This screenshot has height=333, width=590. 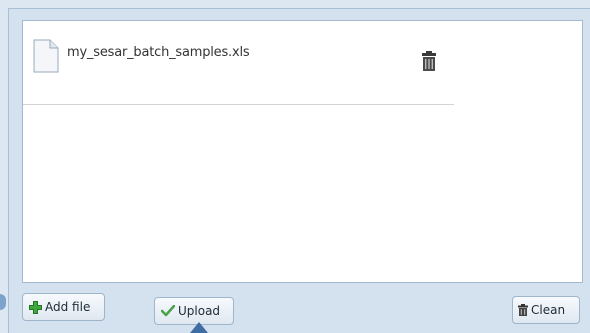 What do you see at coordinates (158, 52) in the screenshot?
I see `file-name: my_sesar_batch_samples.xls` at bounding box center [158, 52].